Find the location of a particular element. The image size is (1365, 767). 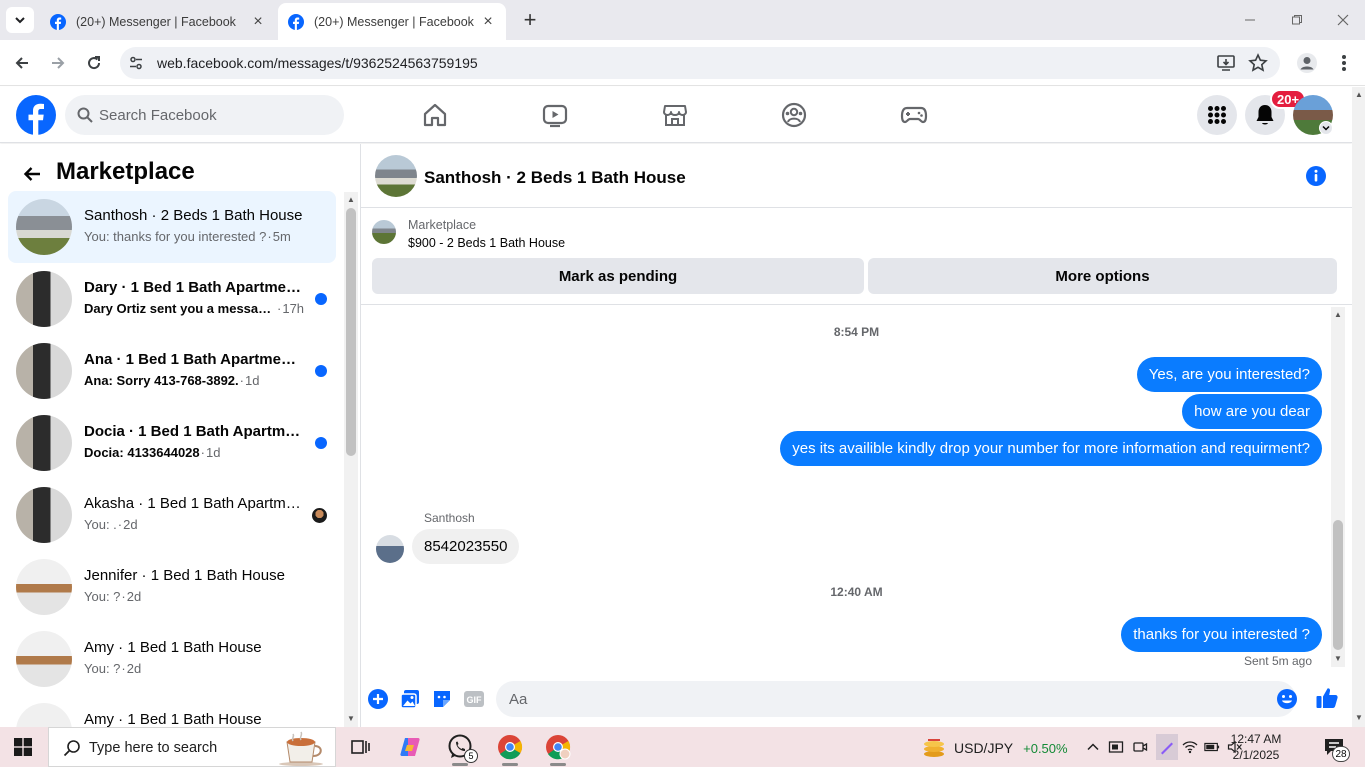

taskbar-search: Type here to search is located at coordinates (192, 747).